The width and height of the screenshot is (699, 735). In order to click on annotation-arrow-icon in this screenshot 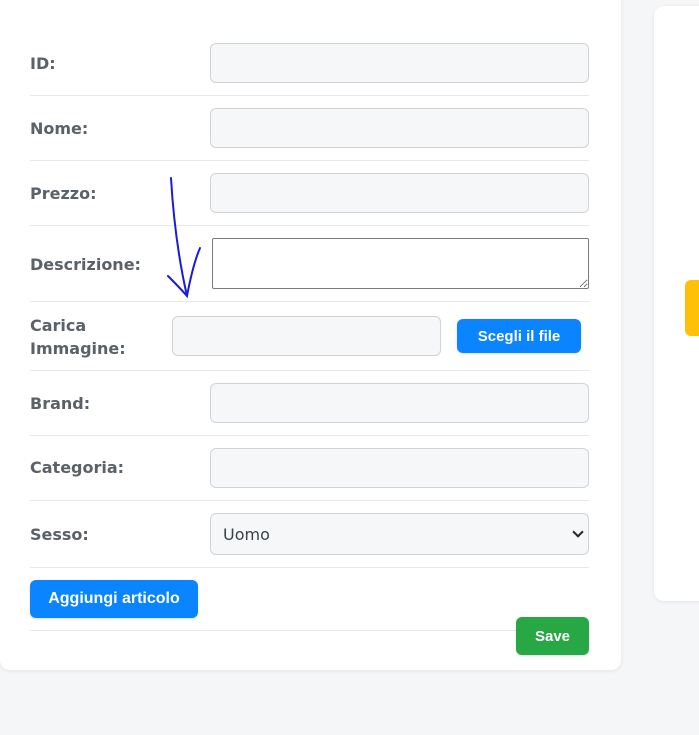, I will do `click(184, 238)`.